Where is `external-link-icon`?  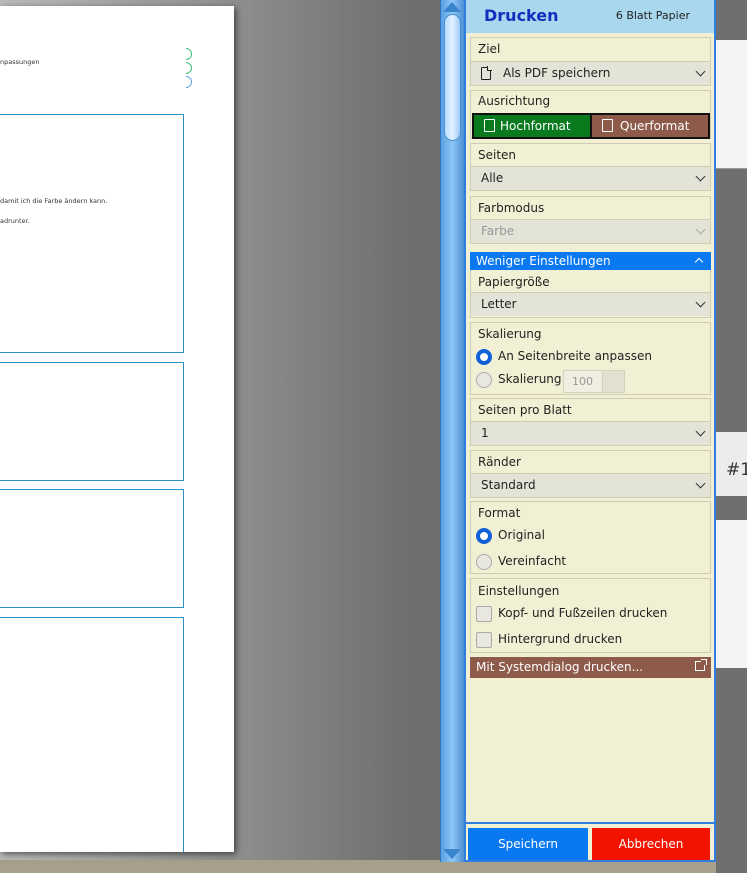 external-link-icon is located at coordinates (701, 665).